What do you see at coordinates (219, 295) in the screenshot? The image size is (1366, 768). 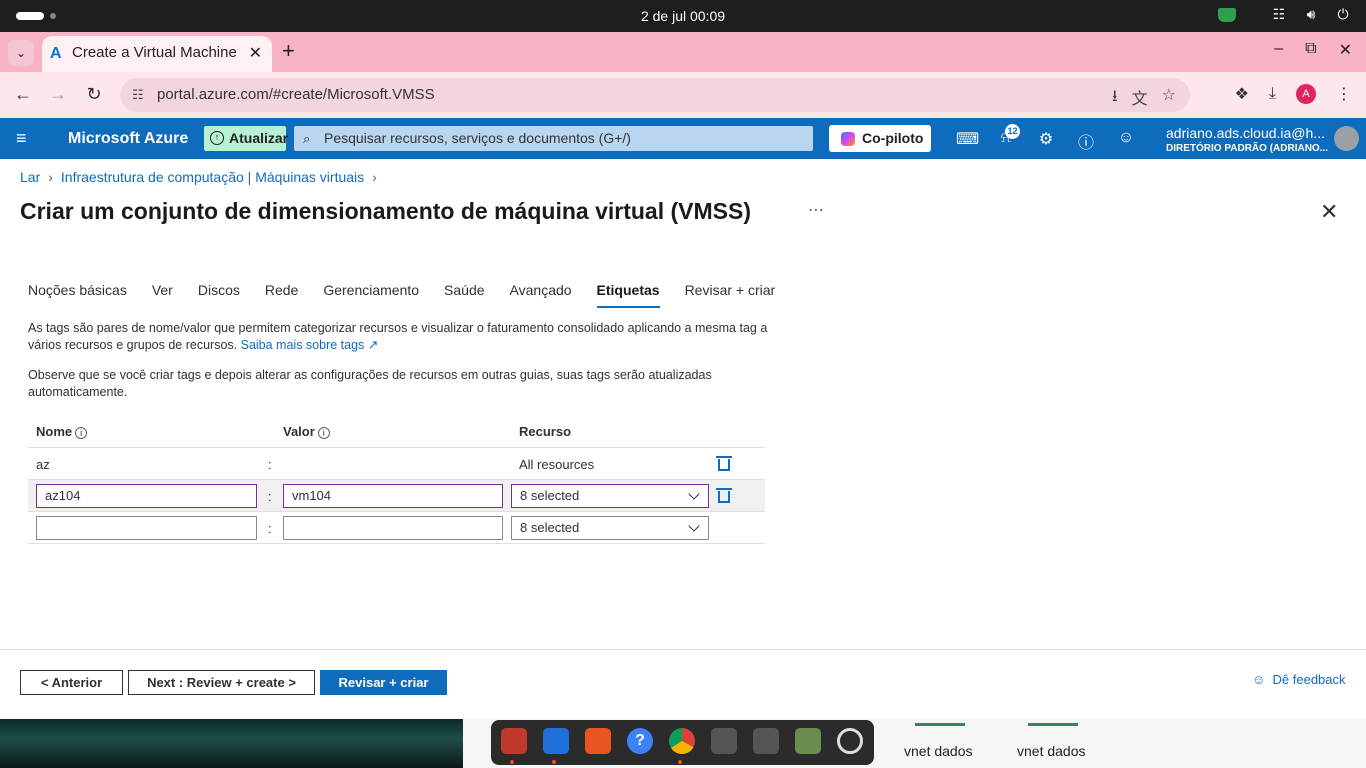 I see `tab-disks: Discos` at bounding box center [219, 295].